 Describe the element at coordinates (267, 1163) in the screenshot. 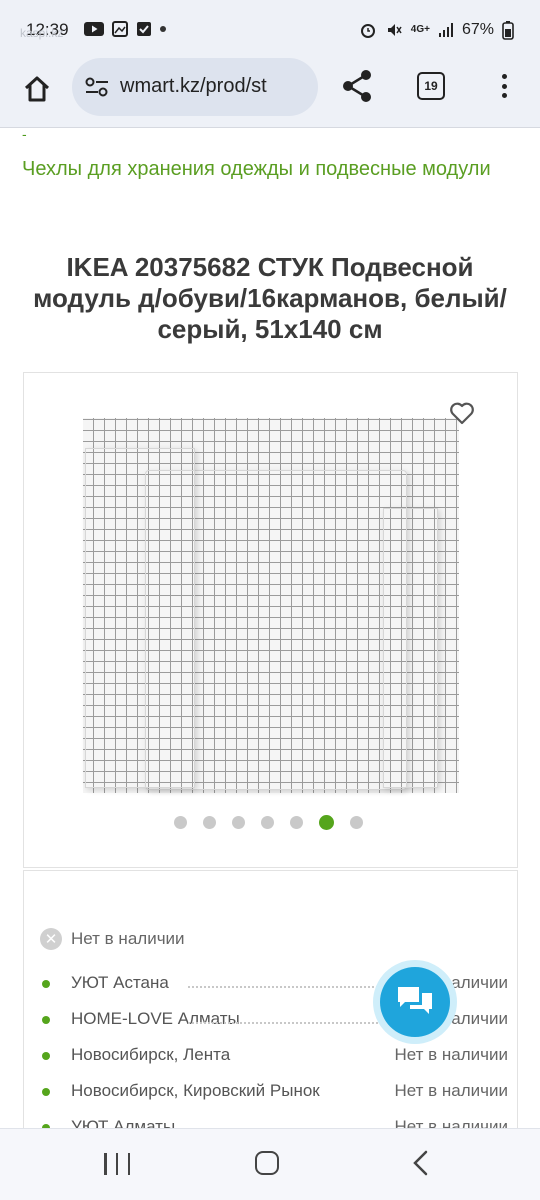

I see `nav-home-button` at that location.